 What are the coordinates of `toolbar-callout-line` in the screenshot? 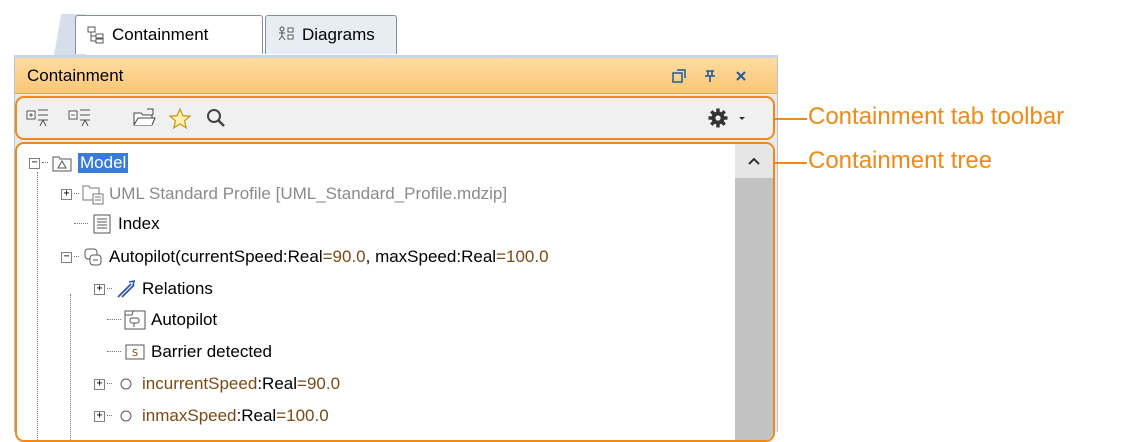 It's located at (791, 119).